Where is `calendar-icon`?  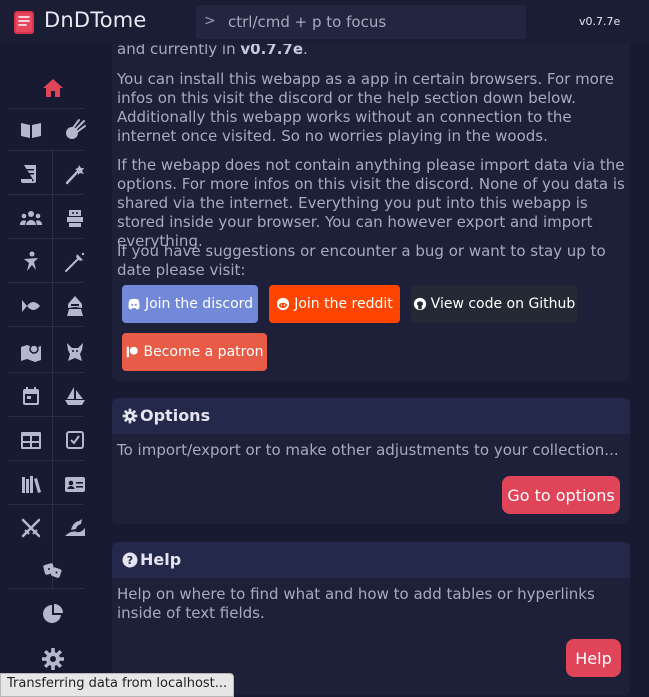
calendar-icon is located at coordinates (31, 396).